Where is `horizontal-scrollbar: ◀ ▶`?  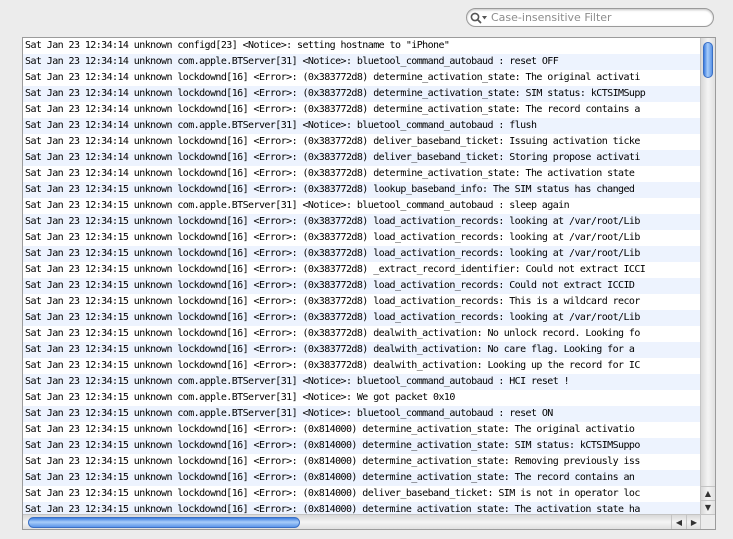
horizontal-scrollbar: ◀ ▶ is located at coordinates (362, 521).